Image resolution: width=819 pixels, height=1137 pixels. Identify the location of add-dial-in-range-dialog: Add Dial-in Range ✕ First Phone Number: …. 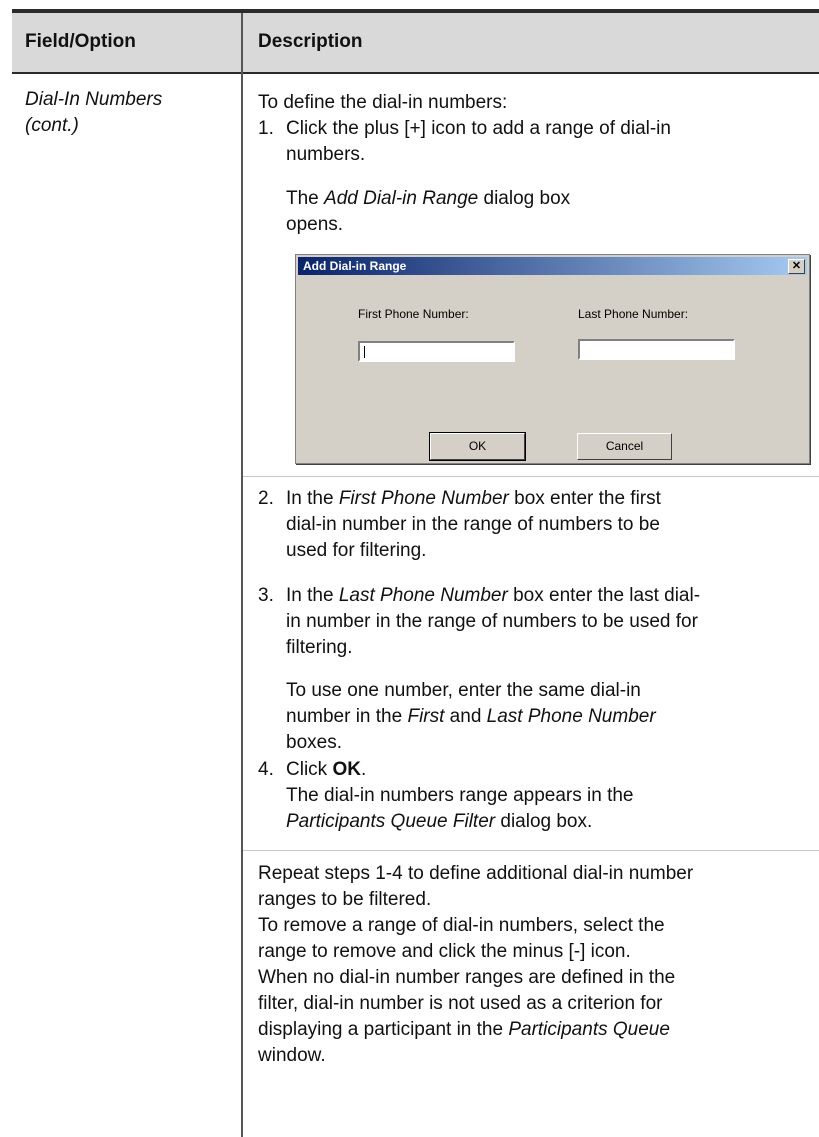
(552, 359).